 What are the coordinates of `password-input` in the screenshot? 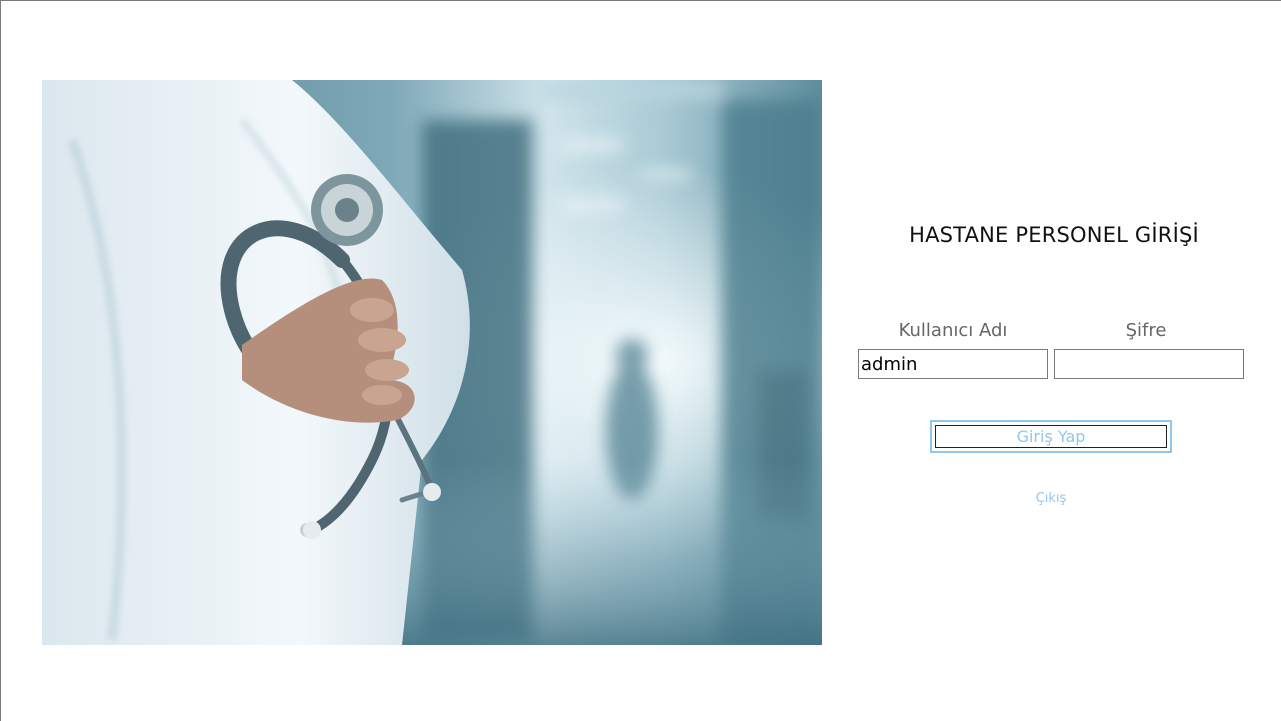 It's located at (1149, 364).